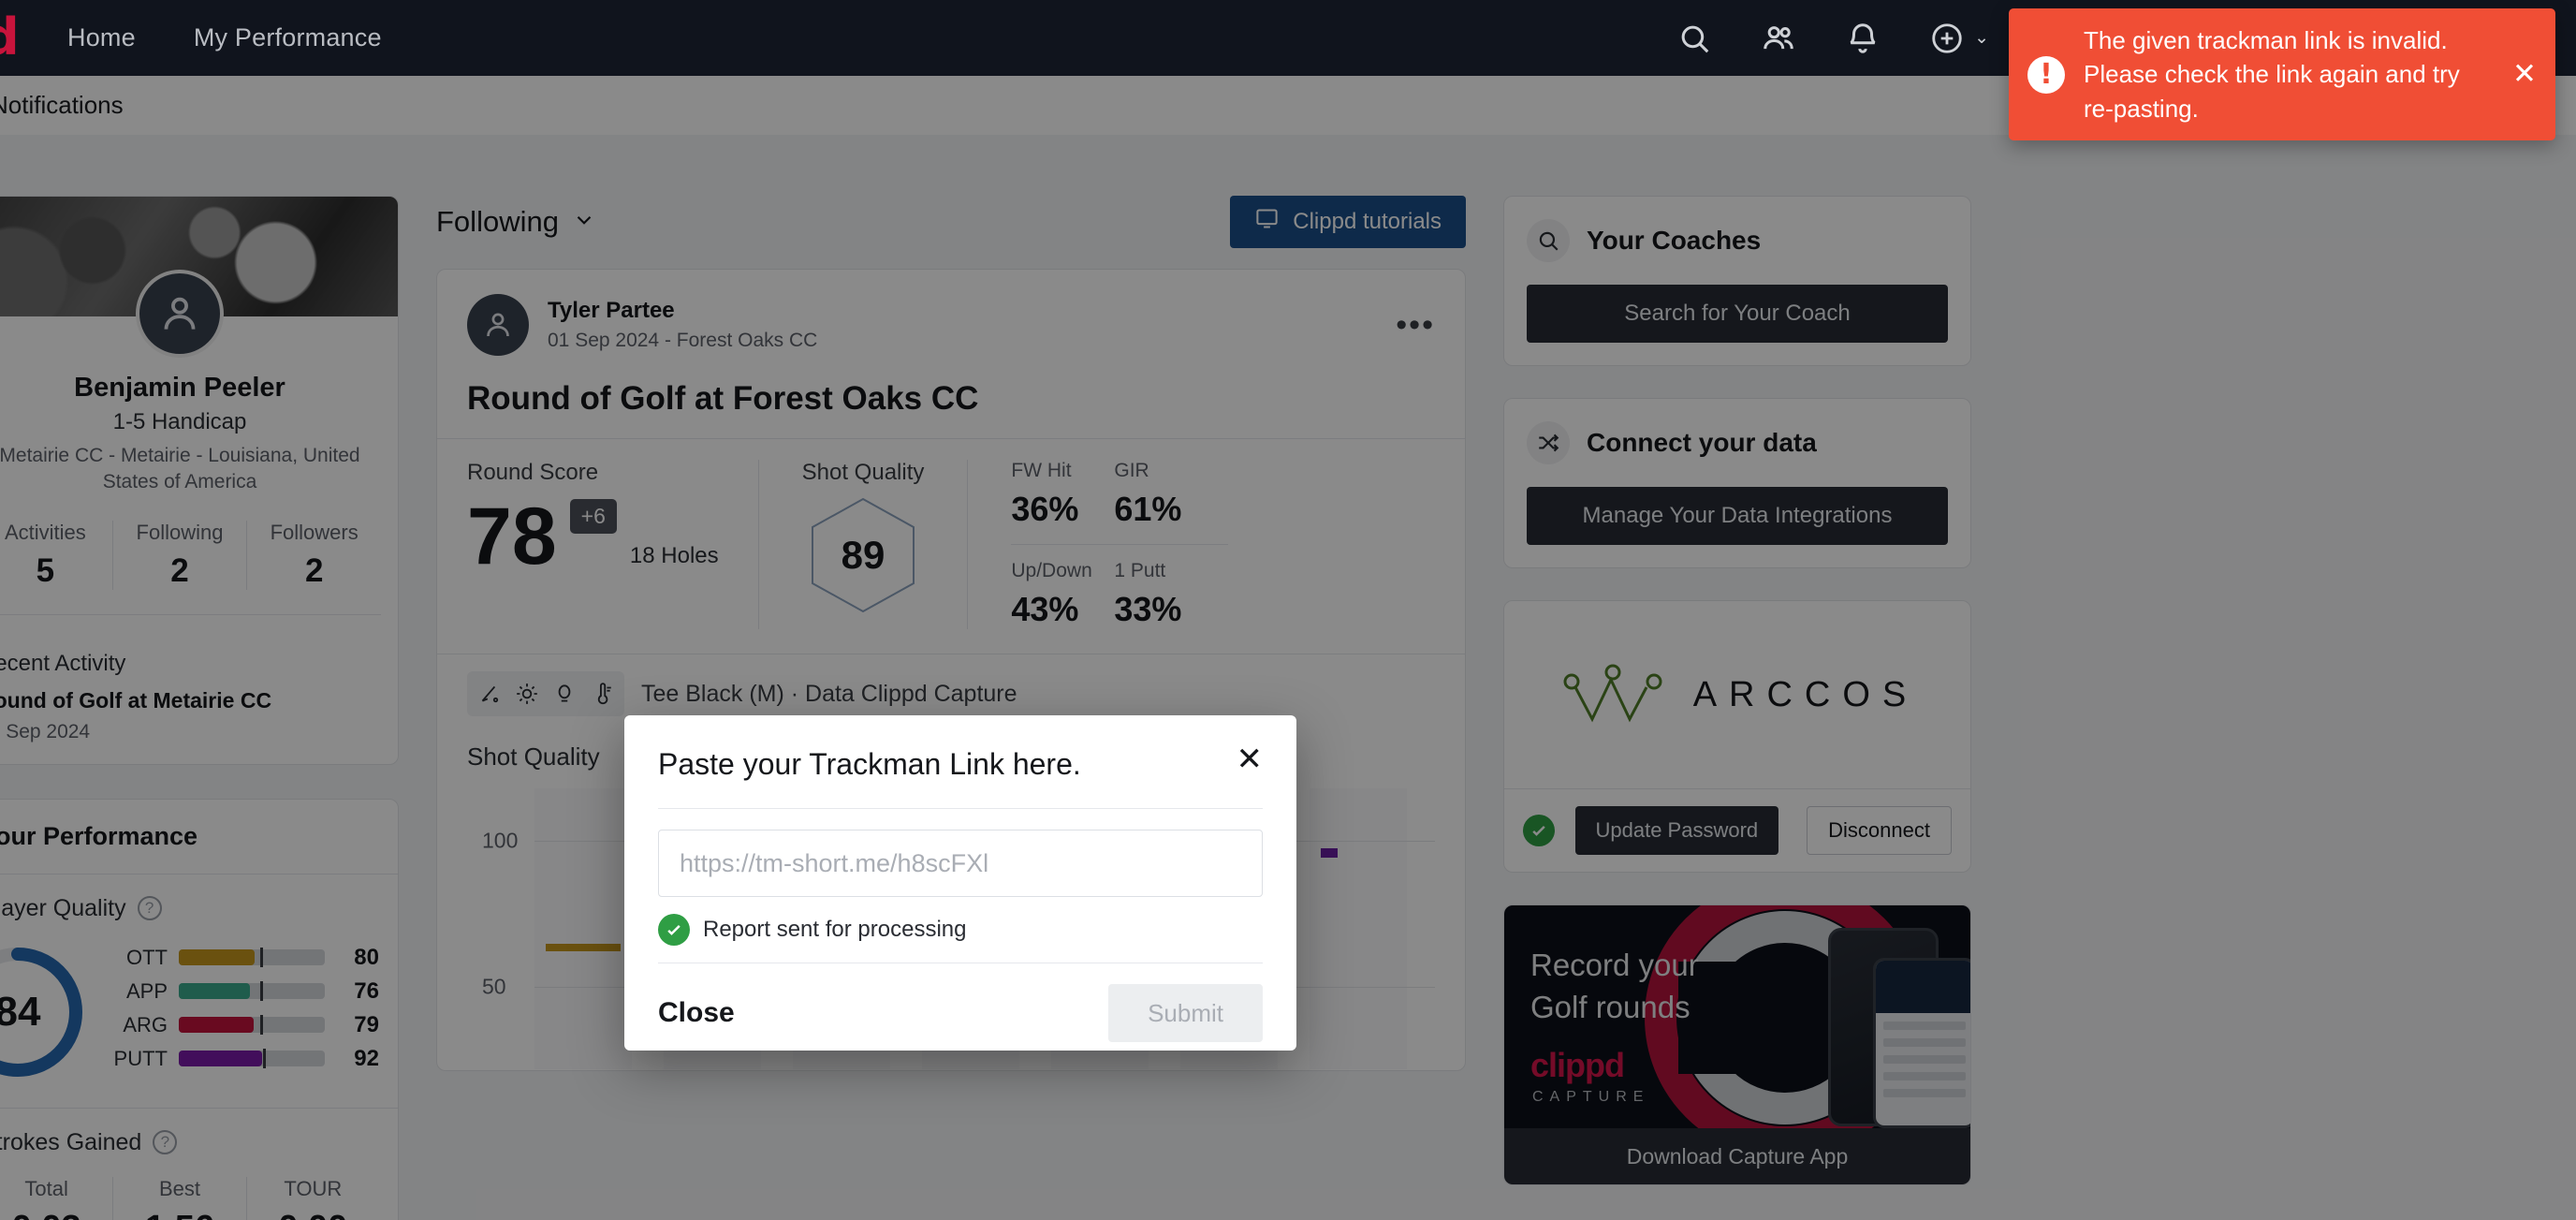 This screenshot has width=2576, height=1220. I want to click on golf-swing-icon, so click(489, 694).